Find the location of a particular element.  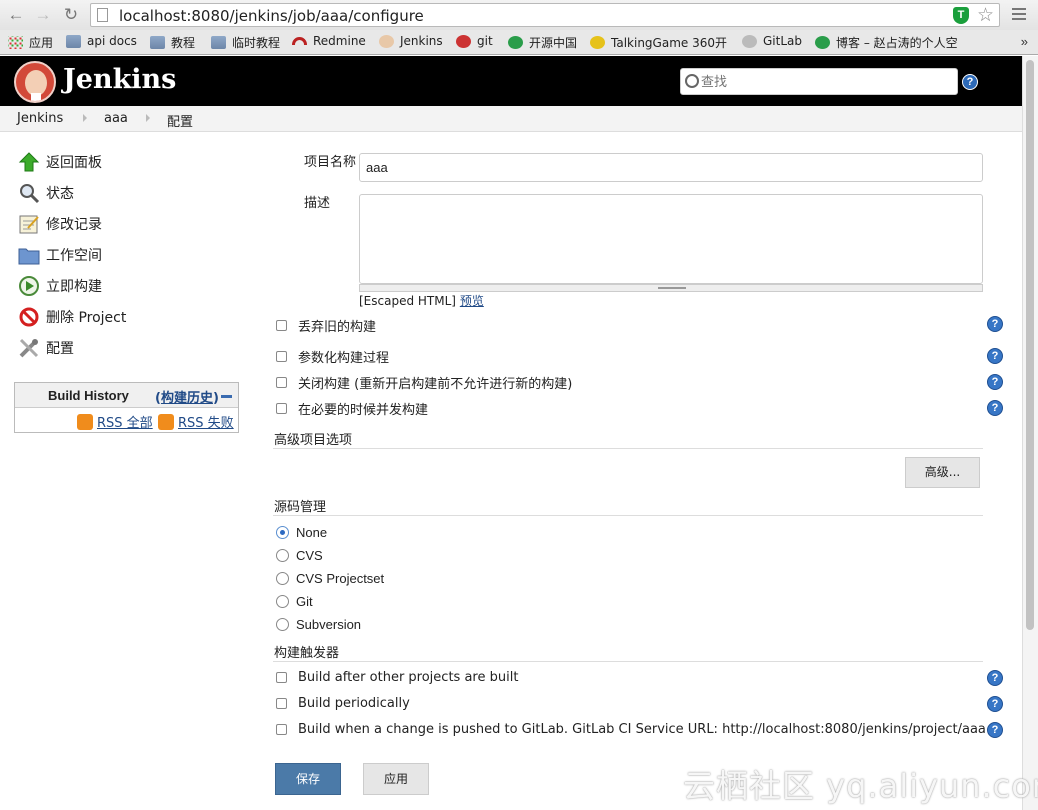

description-textarea is located at coordinates (671, 239).